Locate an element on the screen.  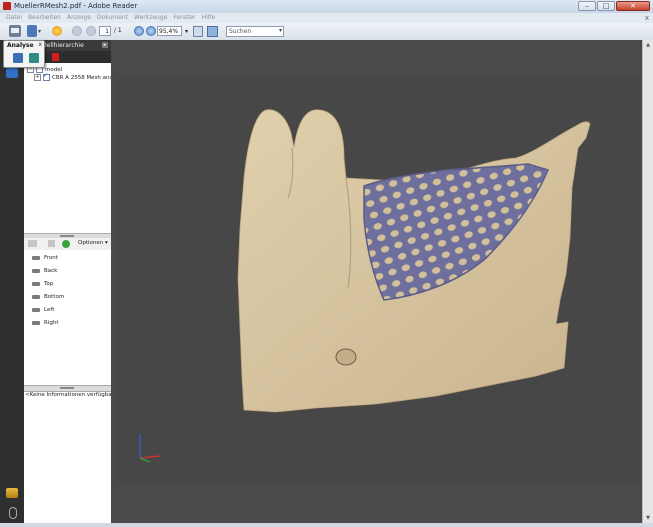
panel-menu-icon: ▸ is located at coordinates (105, 45).